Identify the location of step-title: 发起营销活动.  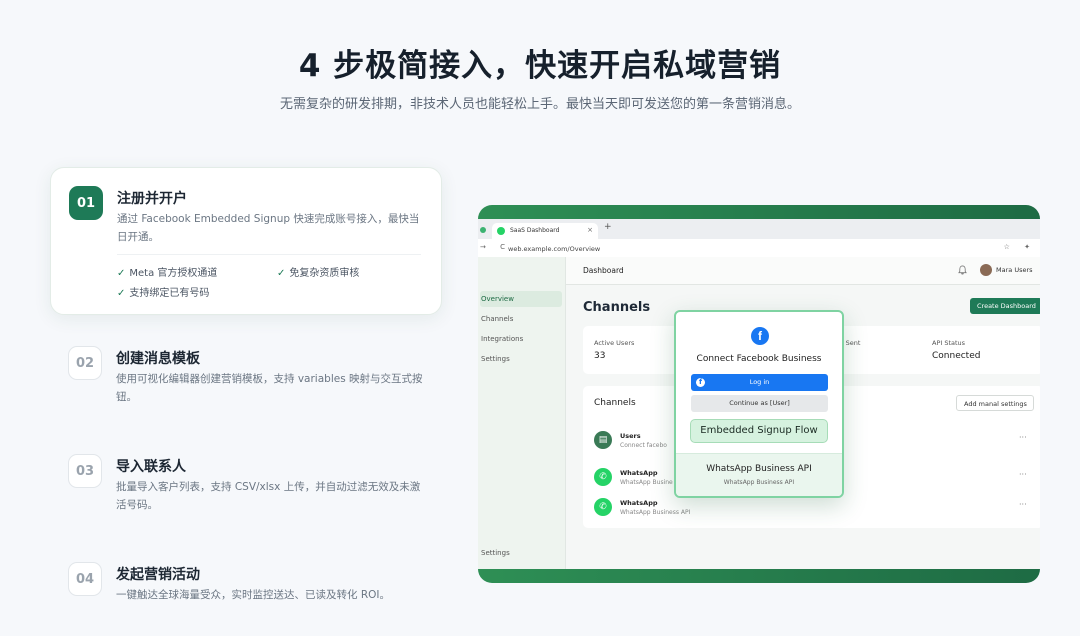
(158, 575).